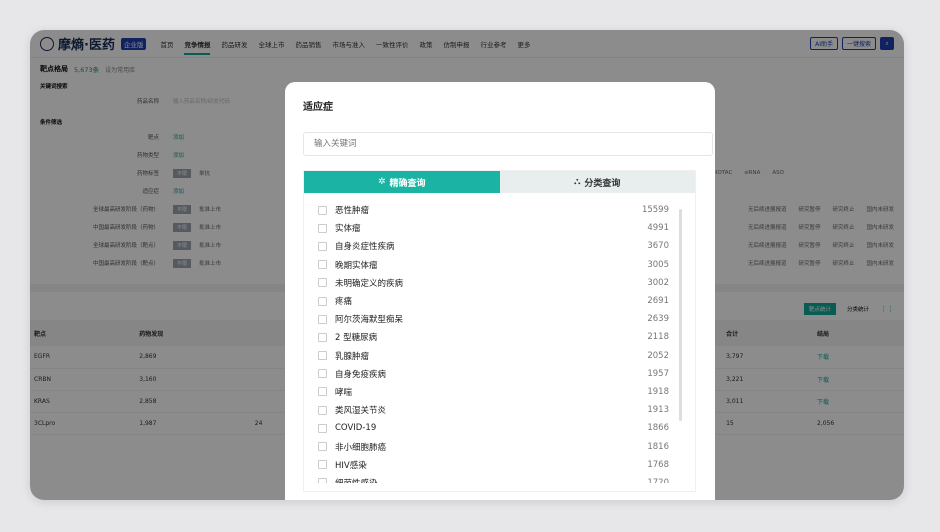 The height and width of the screenshot is (532, 940). Describe the element at coordinates (658, 428) in the screenshot. I see `indication-count: 1866` at that location.